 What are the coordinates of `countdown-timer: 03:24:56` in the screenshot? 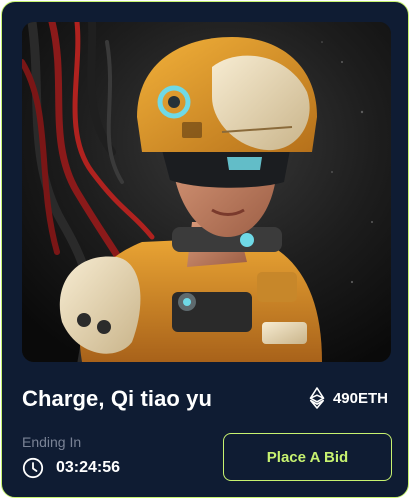 It's located at (71, 468).